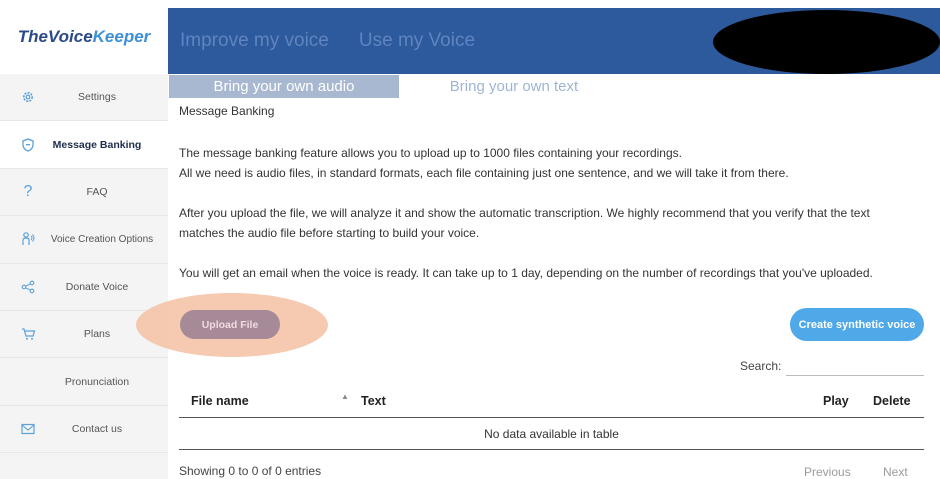 The image size is (940, 479). I want to click on main-content: Message Banking, so click(554, 111).